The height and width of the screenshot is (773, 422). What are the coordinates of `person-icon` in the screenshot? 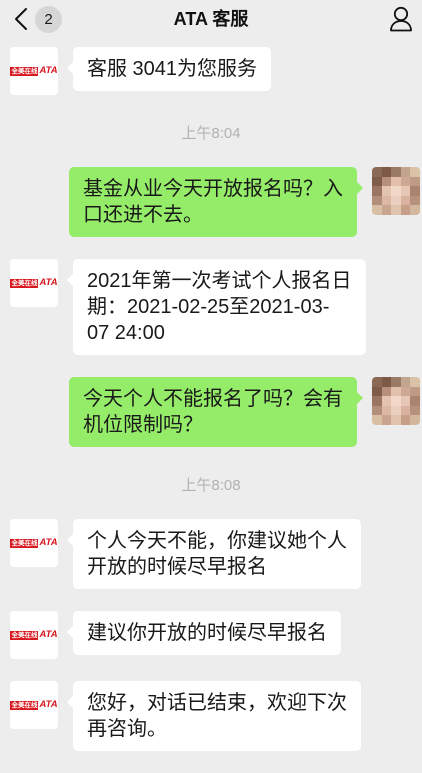 It's located at (401, 19).